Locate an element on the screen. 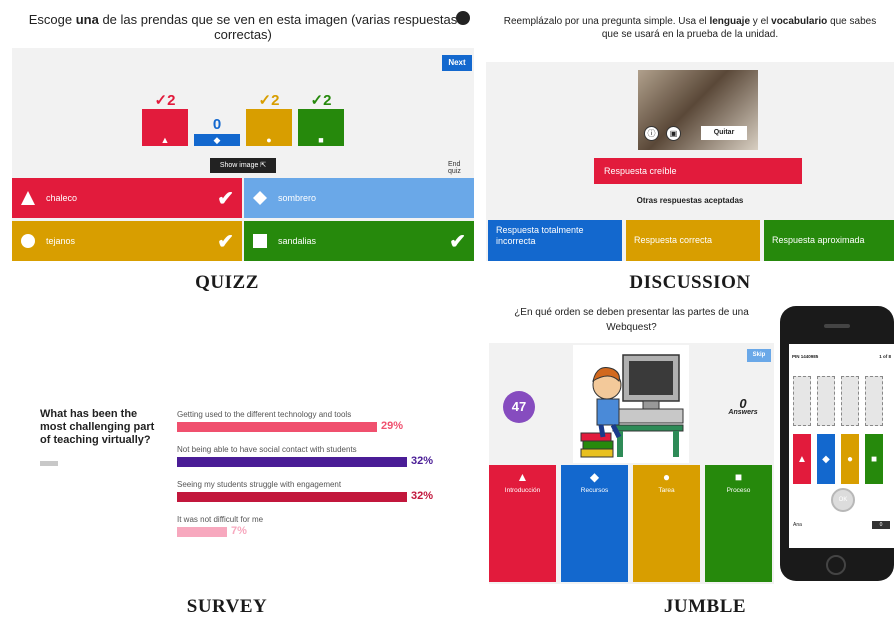 Image resolution: width=894 pixels, height=618 pixels. player-name: Ana is located at coordinates (797, 525).